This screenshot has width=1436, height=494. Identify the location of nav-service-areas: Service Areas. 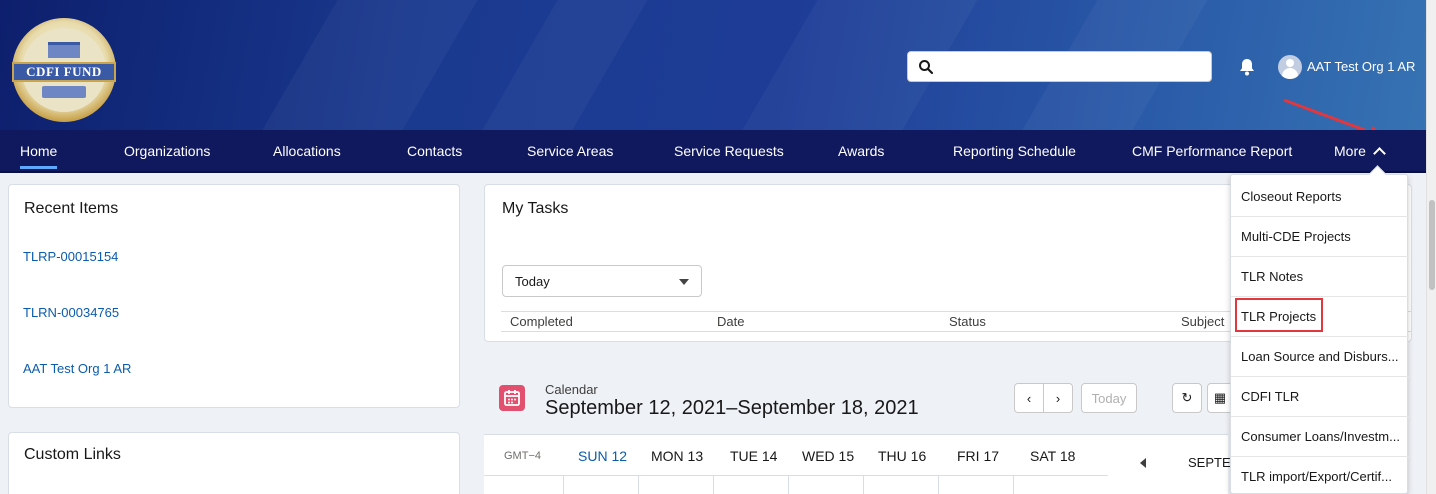
(570, 151).